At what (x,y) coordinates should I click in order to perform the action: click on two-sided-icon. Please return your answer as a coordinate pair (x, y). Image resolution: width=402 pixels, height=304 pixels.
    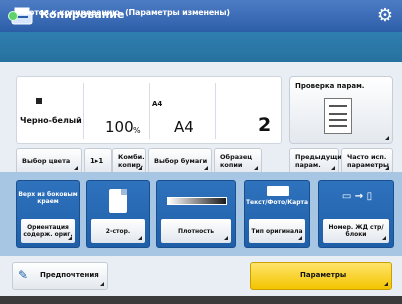
    Looking at the image, I should click on (118, 201).